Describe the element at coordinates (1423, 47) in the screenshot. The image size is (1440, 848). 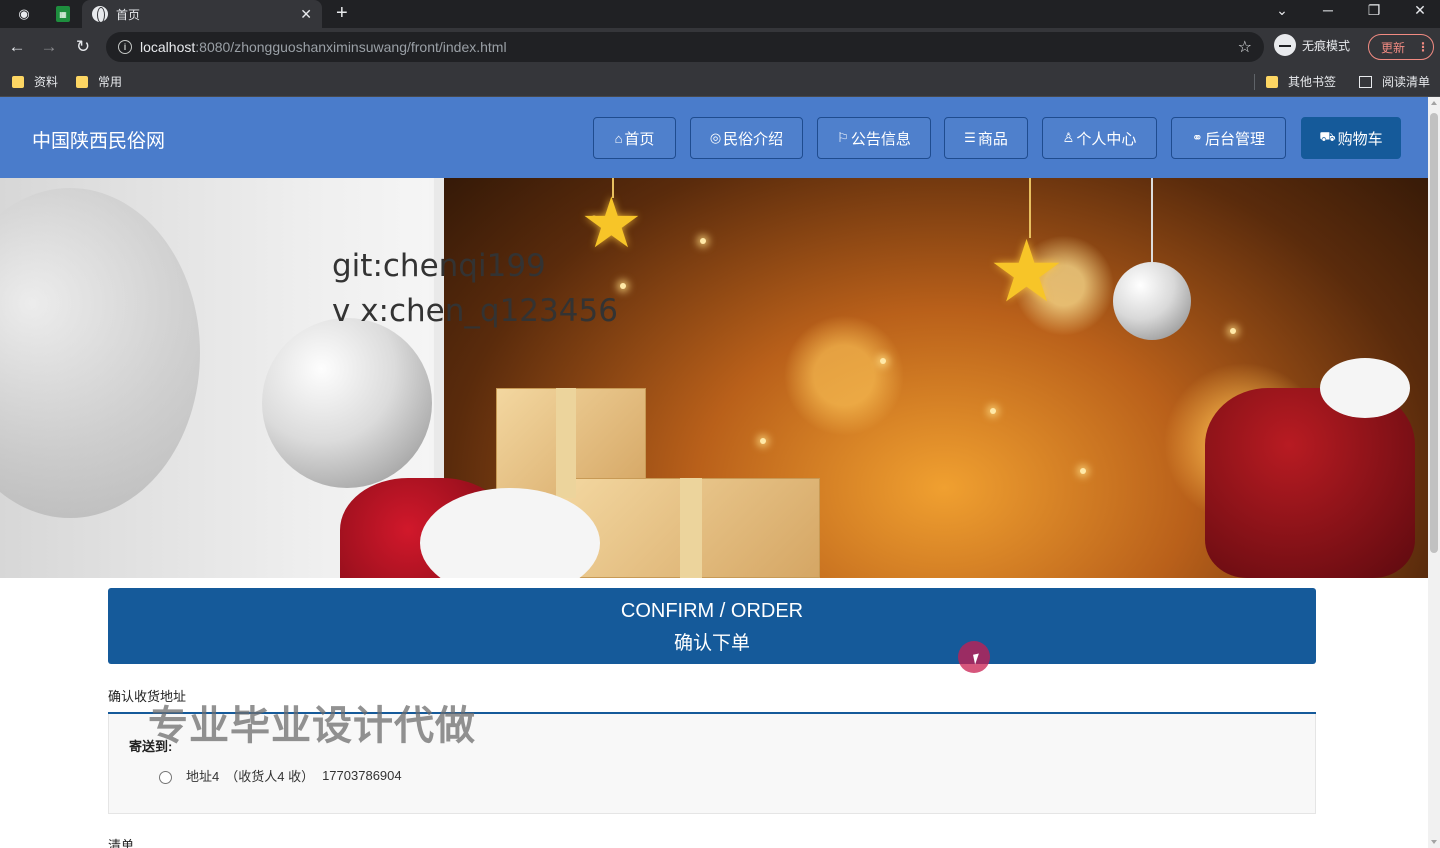
I see `more-icon: ⋮` at that location.